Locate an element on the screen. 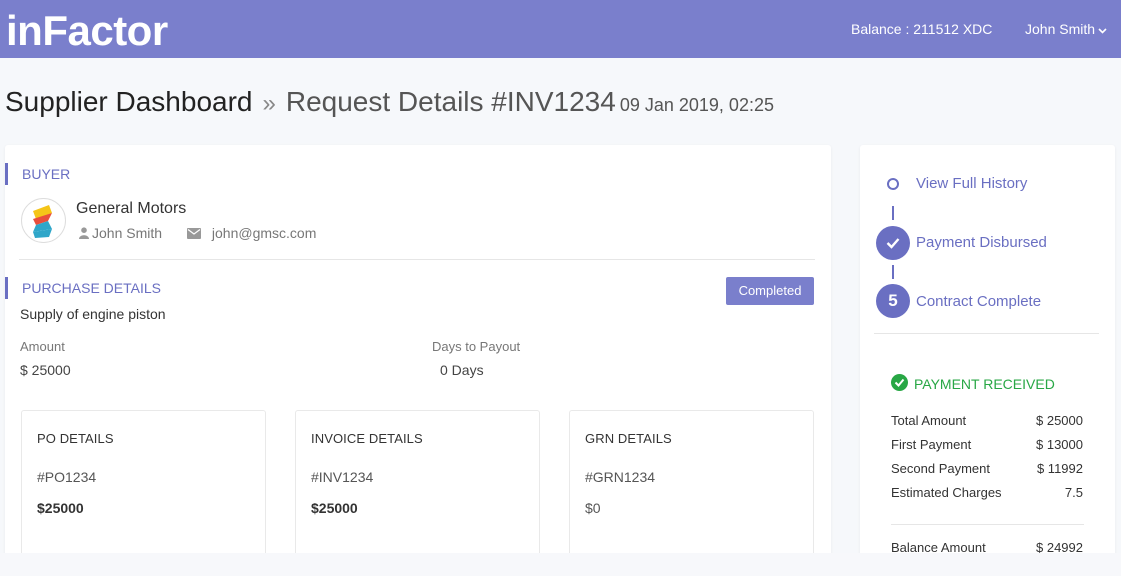 The image size is (1121, 576). timeline-dot-icon is located at coordinates (893, 184).